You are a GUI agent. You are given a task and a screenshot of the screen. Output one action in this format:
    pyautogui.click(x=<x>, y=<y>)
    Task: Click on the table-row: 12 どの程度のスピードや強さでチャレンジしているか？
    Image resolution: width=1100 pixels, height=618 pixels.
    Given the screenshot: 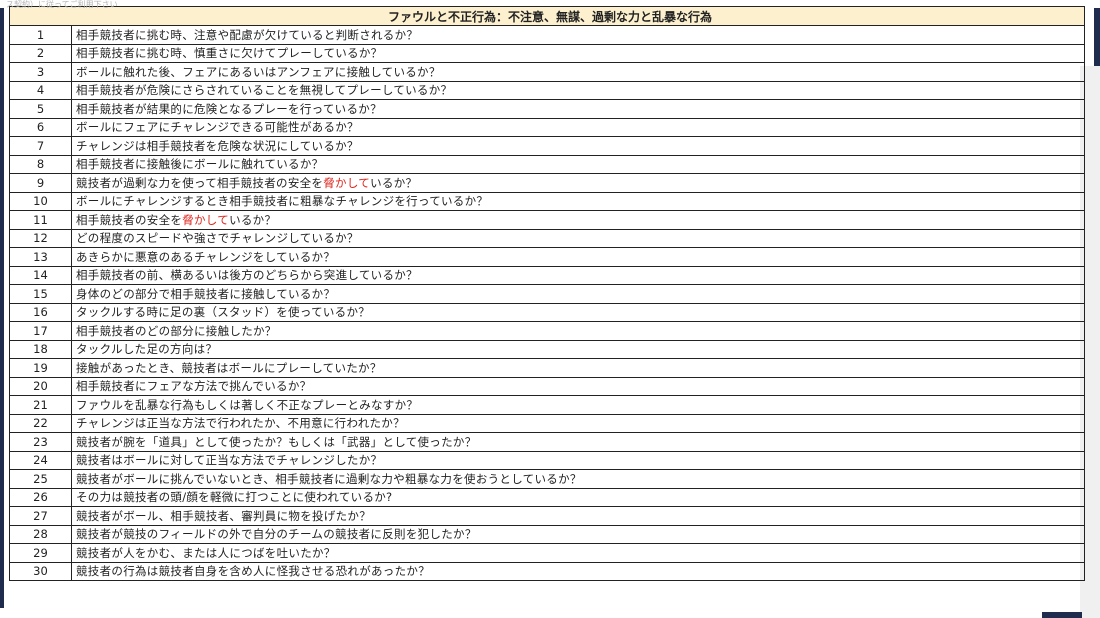 What is the action you would take?
    pyautogui.click(x=547, y=238)
    